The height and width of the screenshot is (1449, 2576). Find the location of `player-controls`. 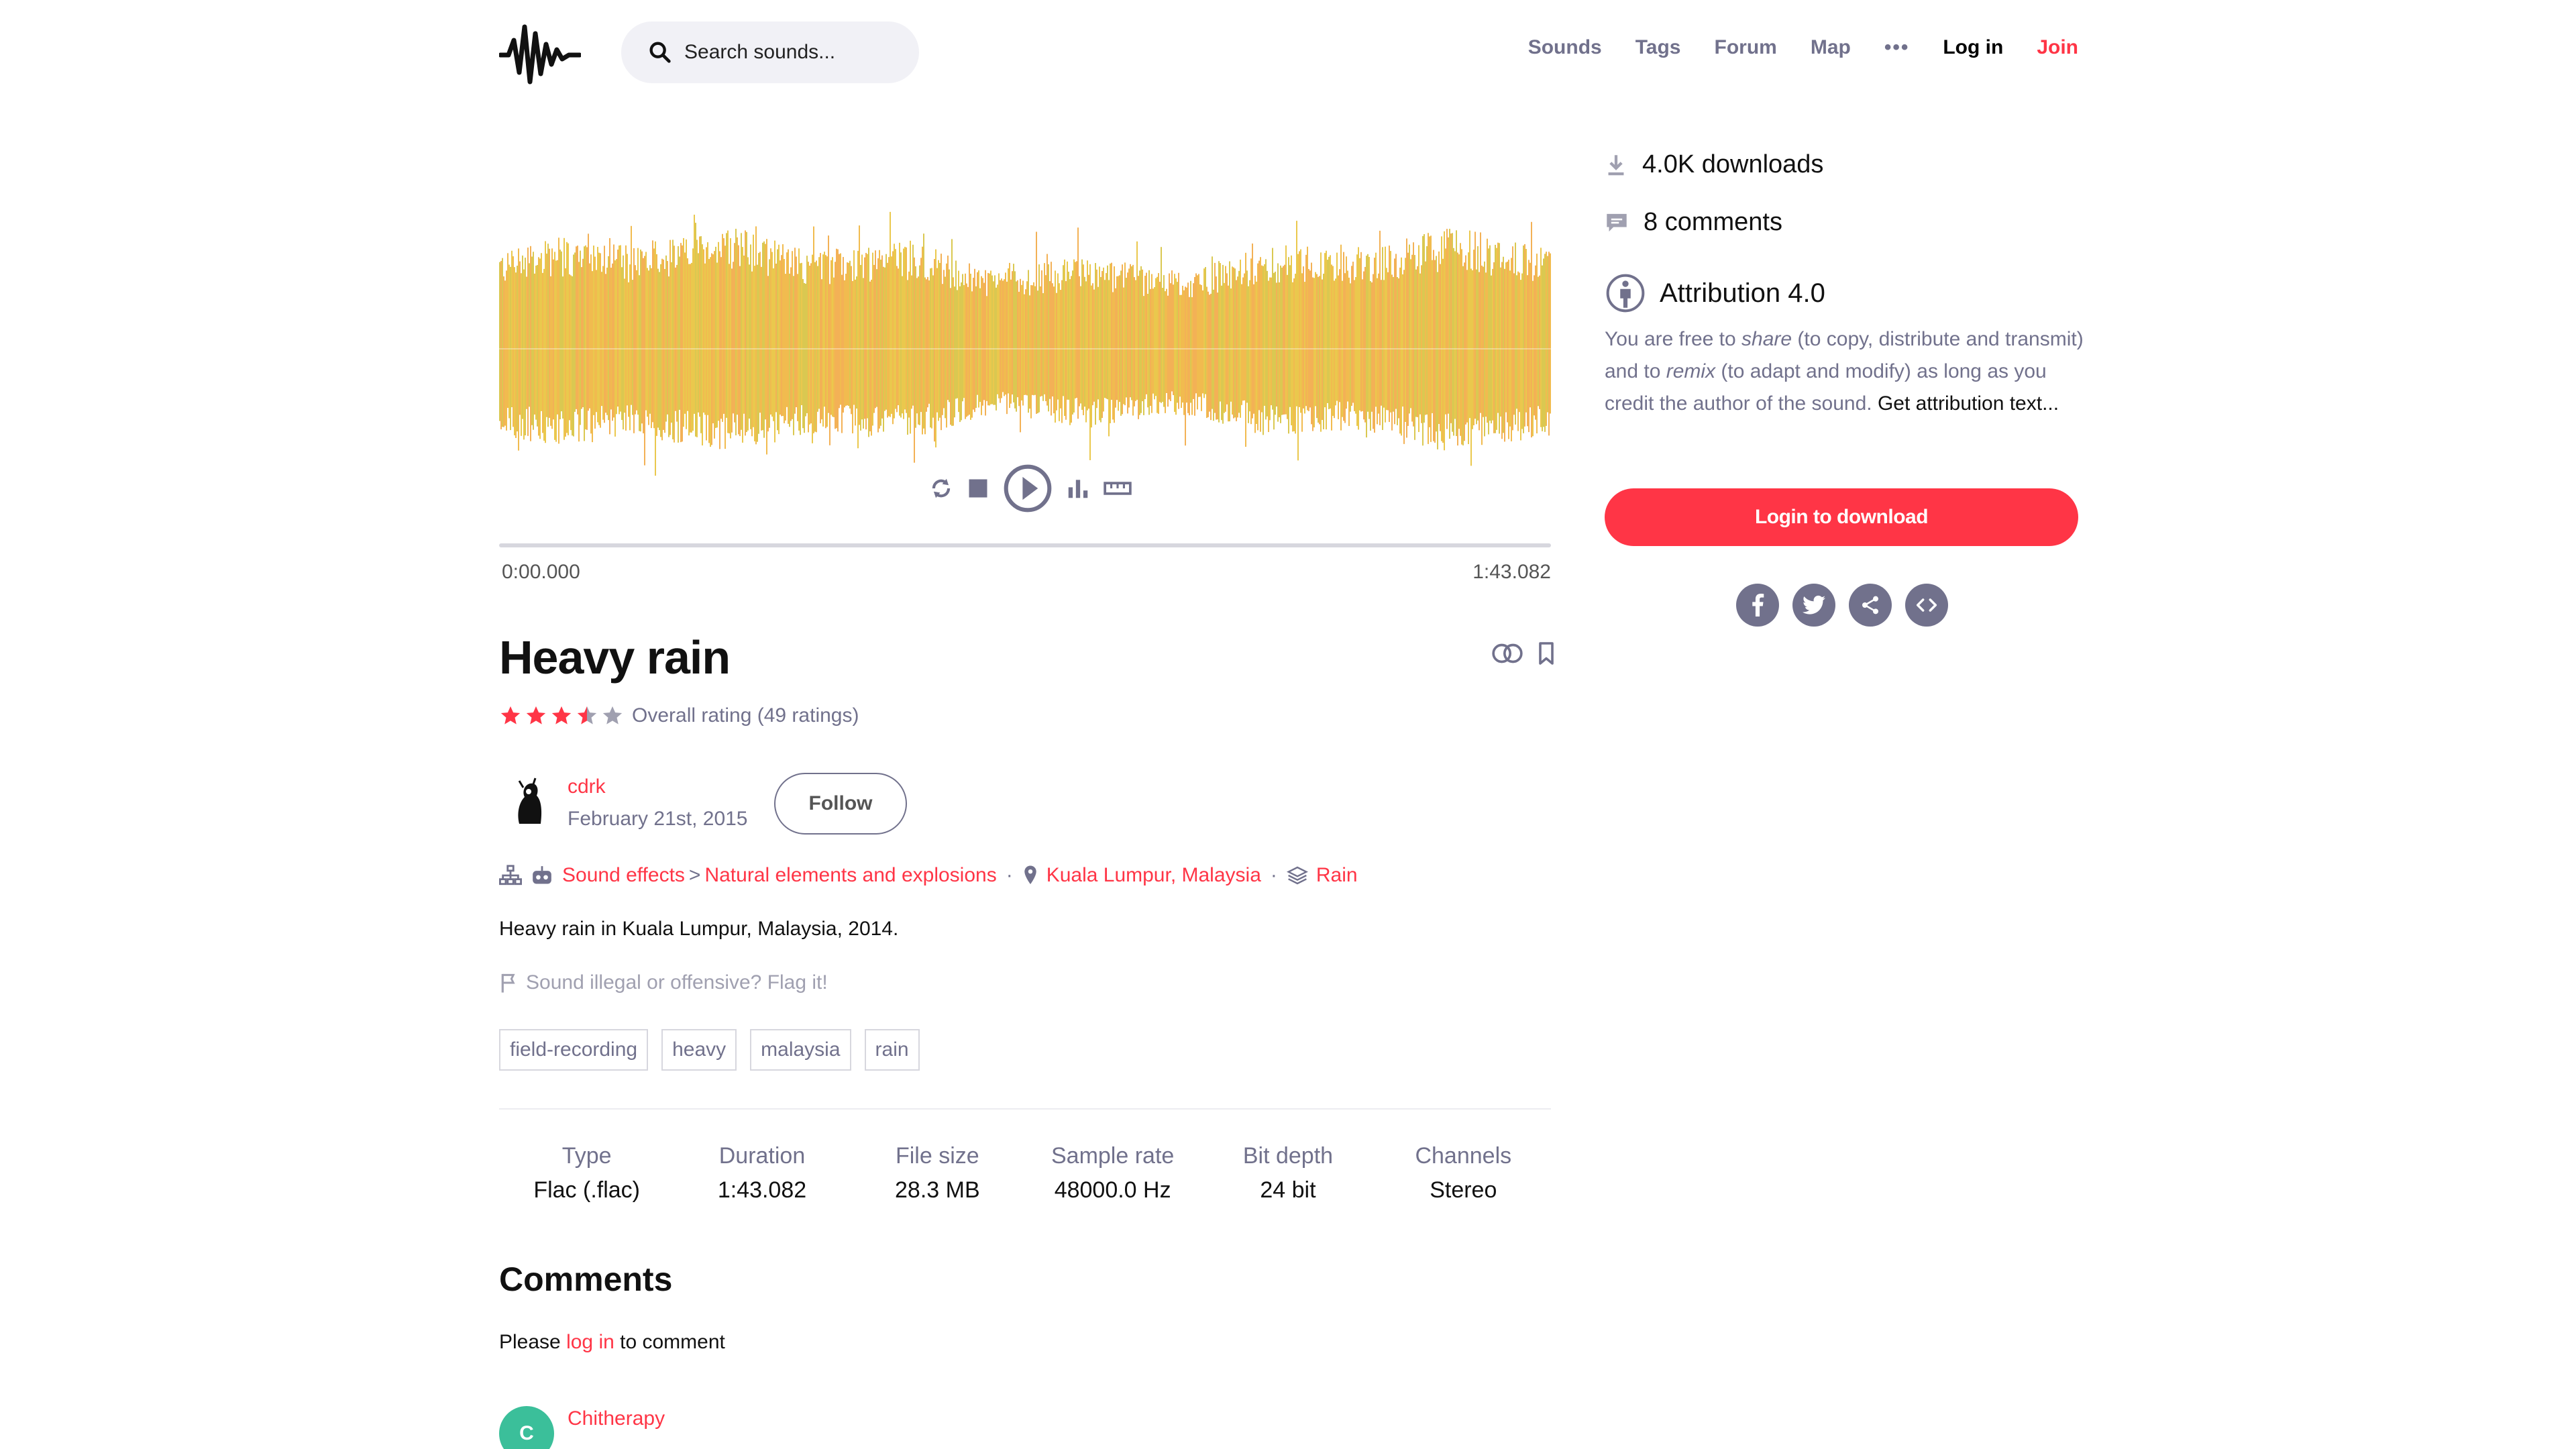

player-controls is located at coordinates (1030, 488).